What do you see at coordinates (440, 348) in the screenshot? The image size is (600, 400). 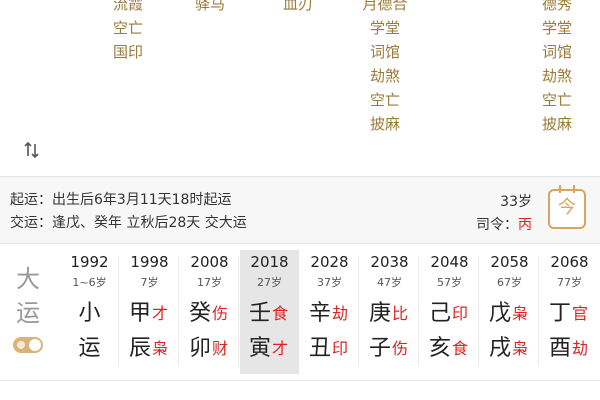 I see `dayun-zhi: 亥` at bounding box center [440, 348].